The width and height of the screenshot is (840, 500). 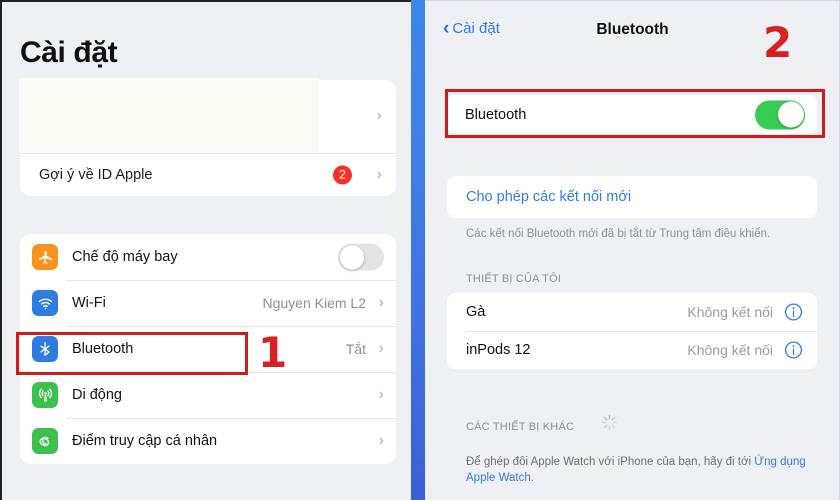 I want to click on panel-divider, so click(x=418, y=250).